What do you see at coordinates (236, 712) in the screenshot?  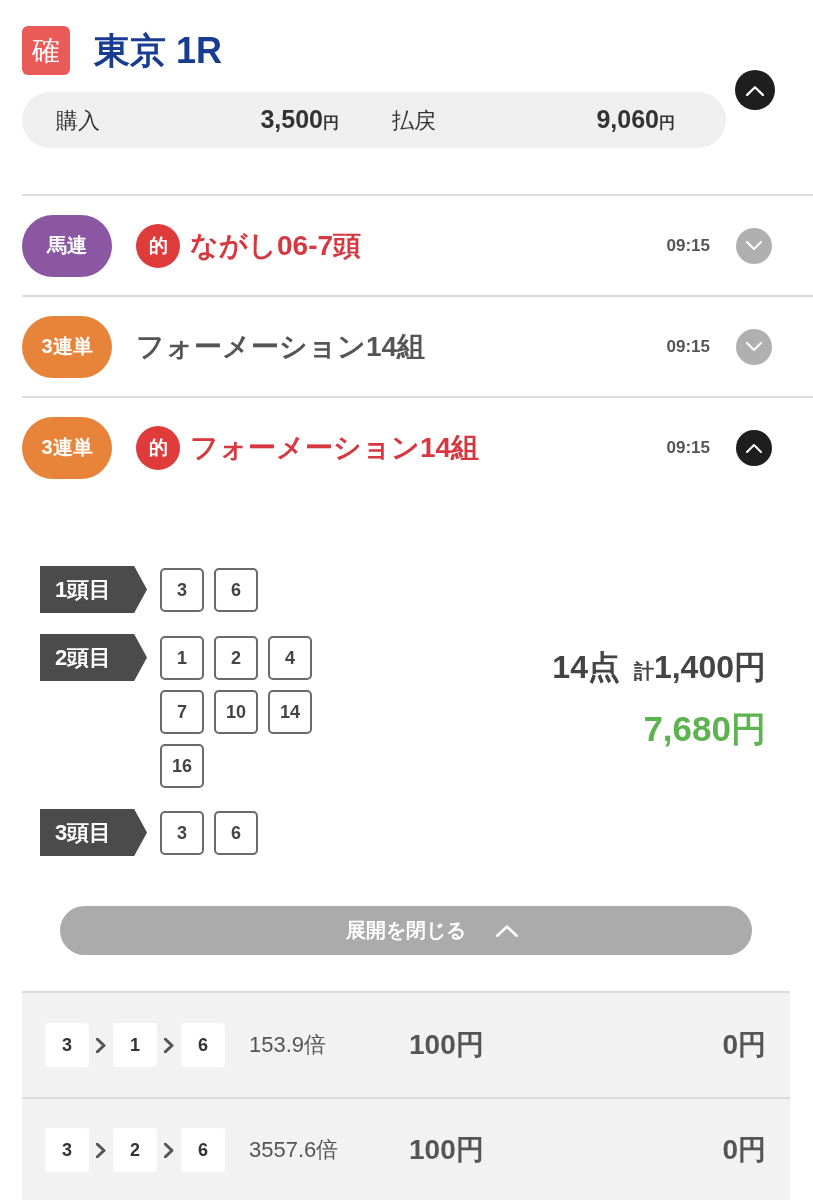 I see `horse-number: 10` at bounding box center [236, 712].